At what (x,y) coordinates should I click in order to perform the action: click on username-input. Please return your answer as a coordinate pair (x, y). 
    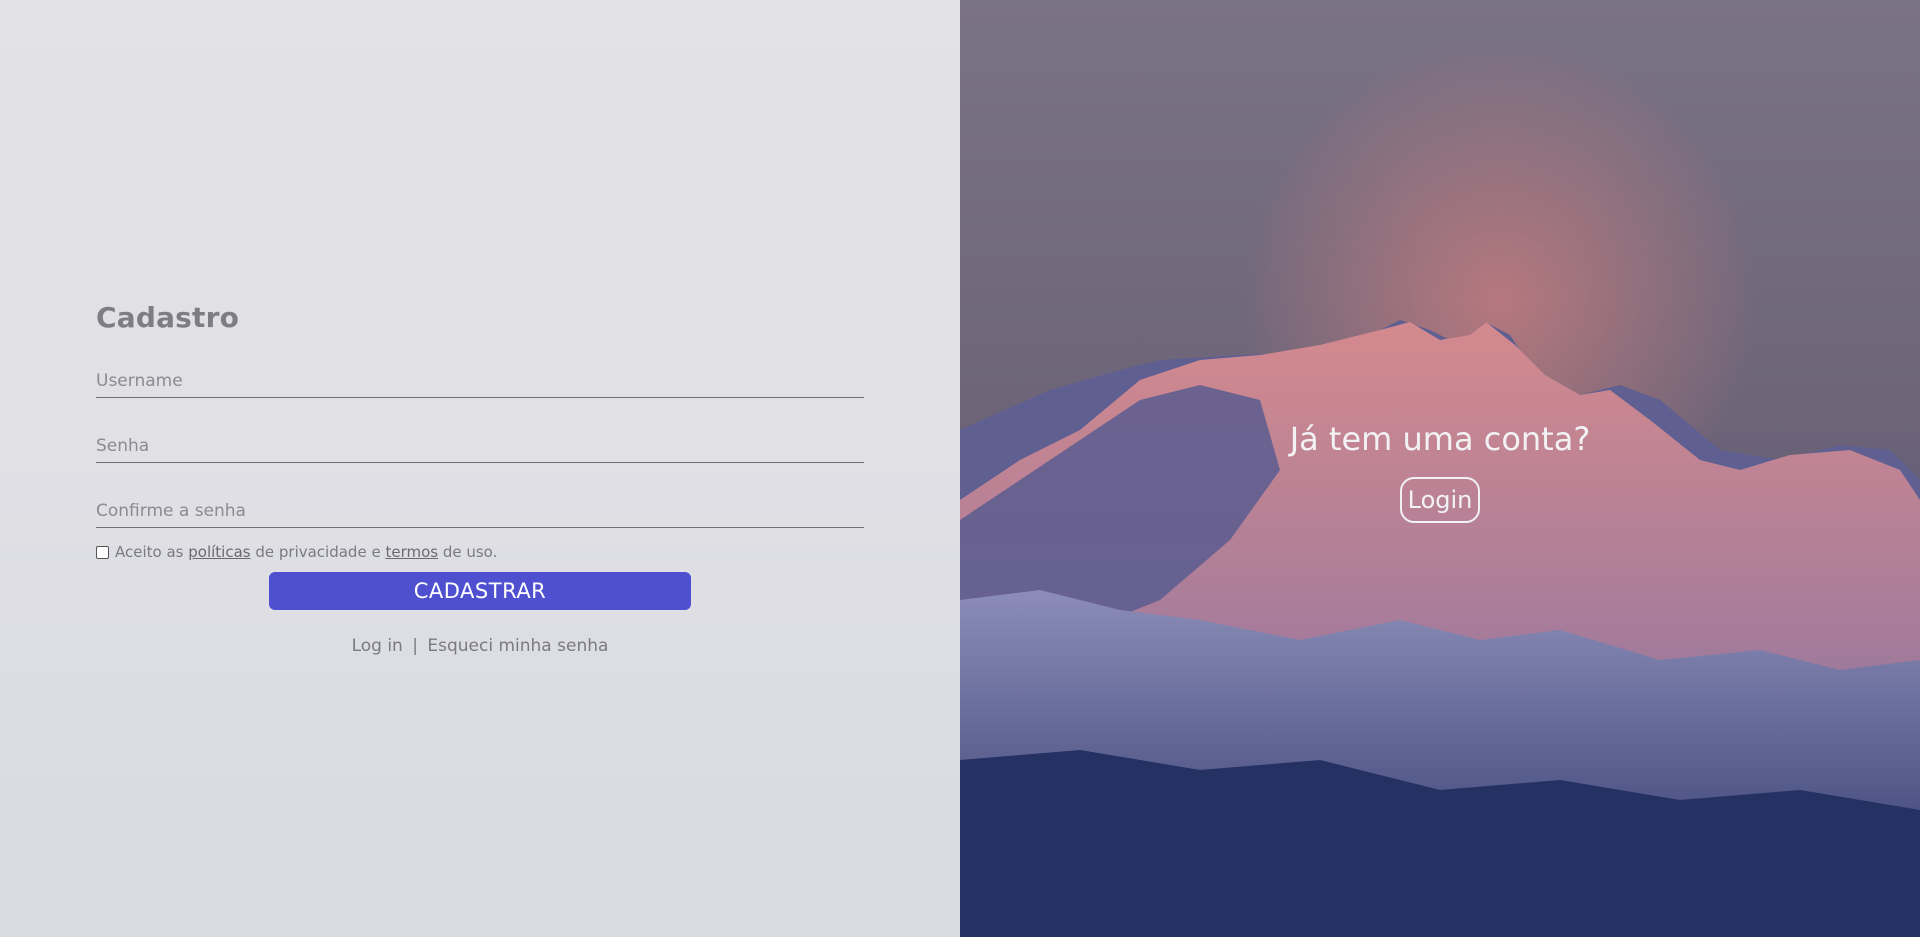
    Looking at the image, I should click on (480, 381).